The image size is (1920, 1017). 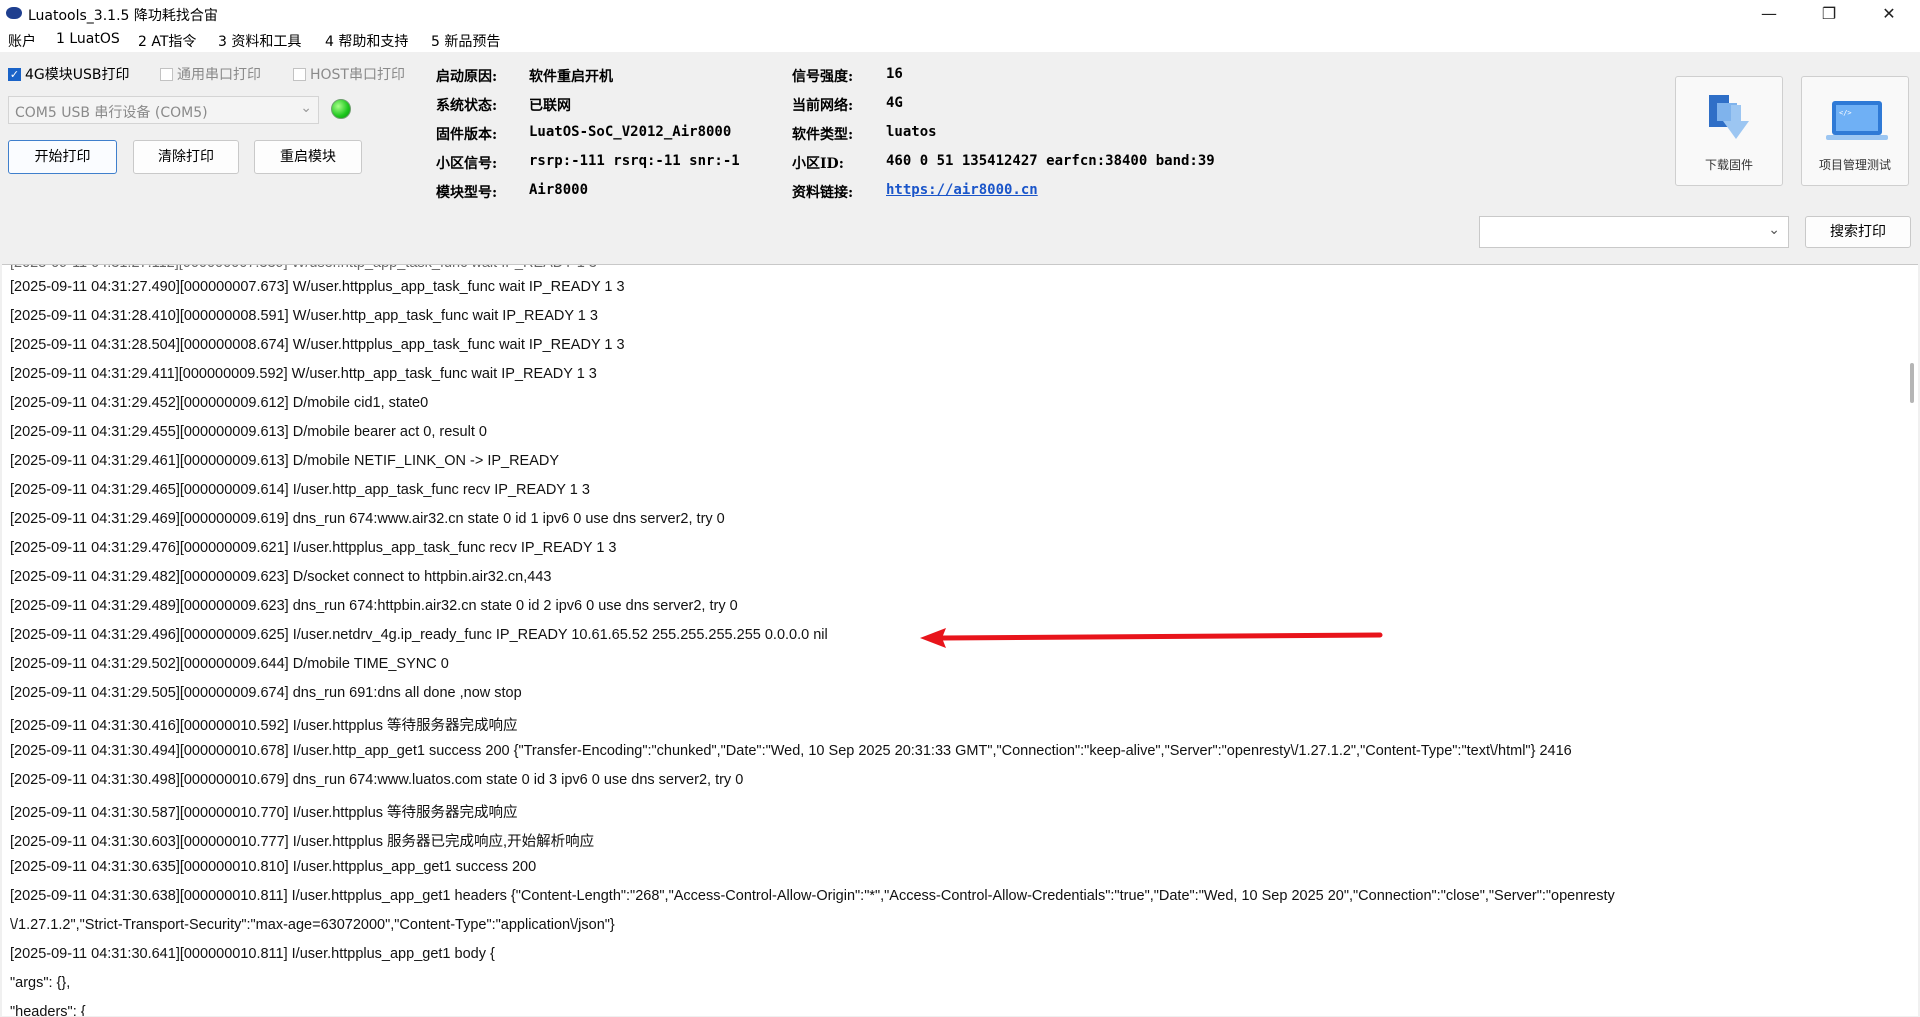 What do you see at coordinates (1858, 232) in the screenshot?
I see `search-print-button: 搜索打印` at bounding box center [1858, 232].